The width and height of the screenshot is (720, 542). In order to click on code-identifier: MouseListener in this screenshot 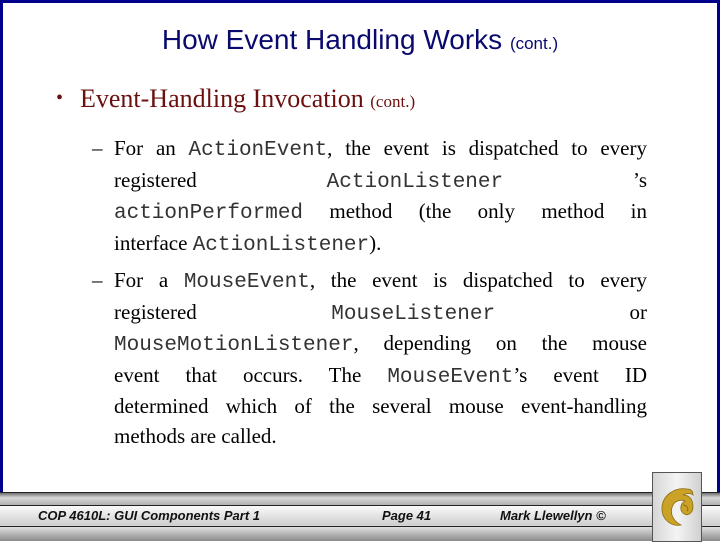, I will do `click(413, 314)`.